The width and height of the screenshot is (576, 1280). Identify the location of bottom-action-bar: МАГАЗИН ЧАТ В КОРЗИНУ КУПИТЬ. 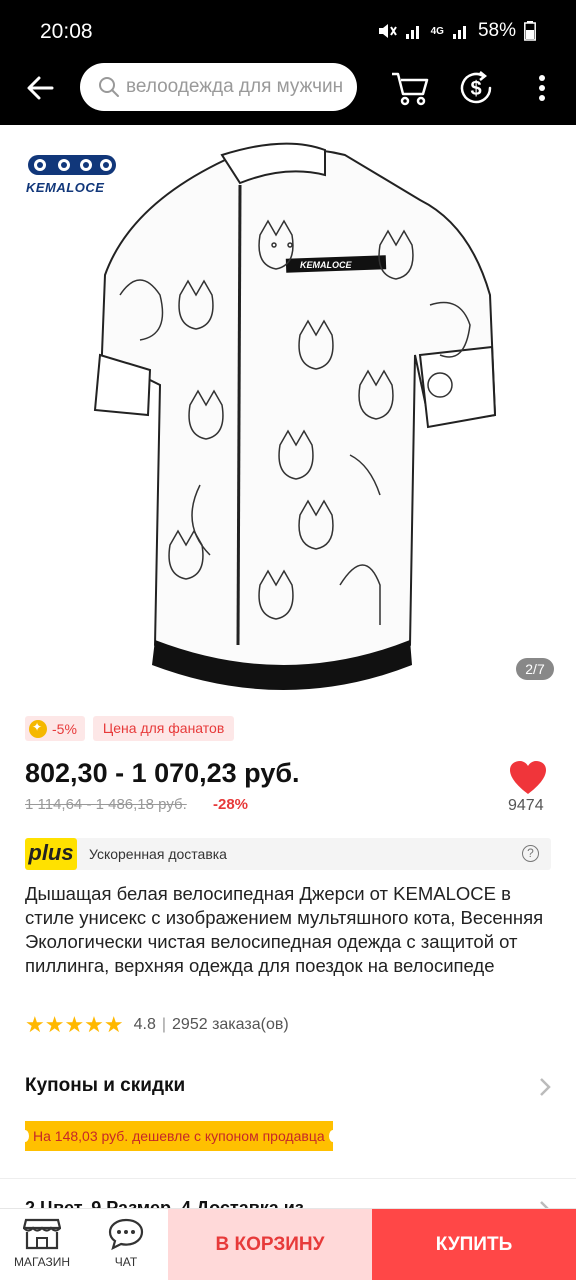
(288, 1244).